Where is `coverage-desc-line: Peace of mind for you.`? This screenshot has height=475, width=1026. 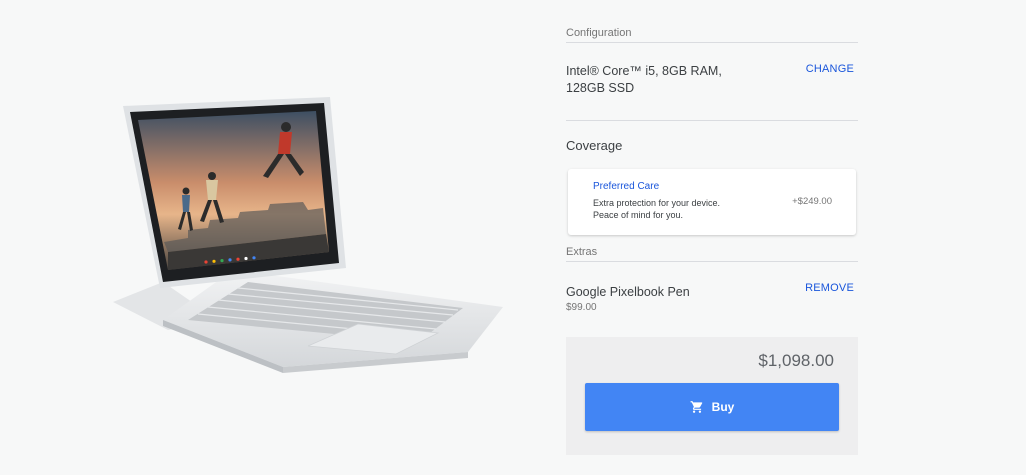 coverage-desc-line: Peace of mind for you. is located at coordinates (638, 215).